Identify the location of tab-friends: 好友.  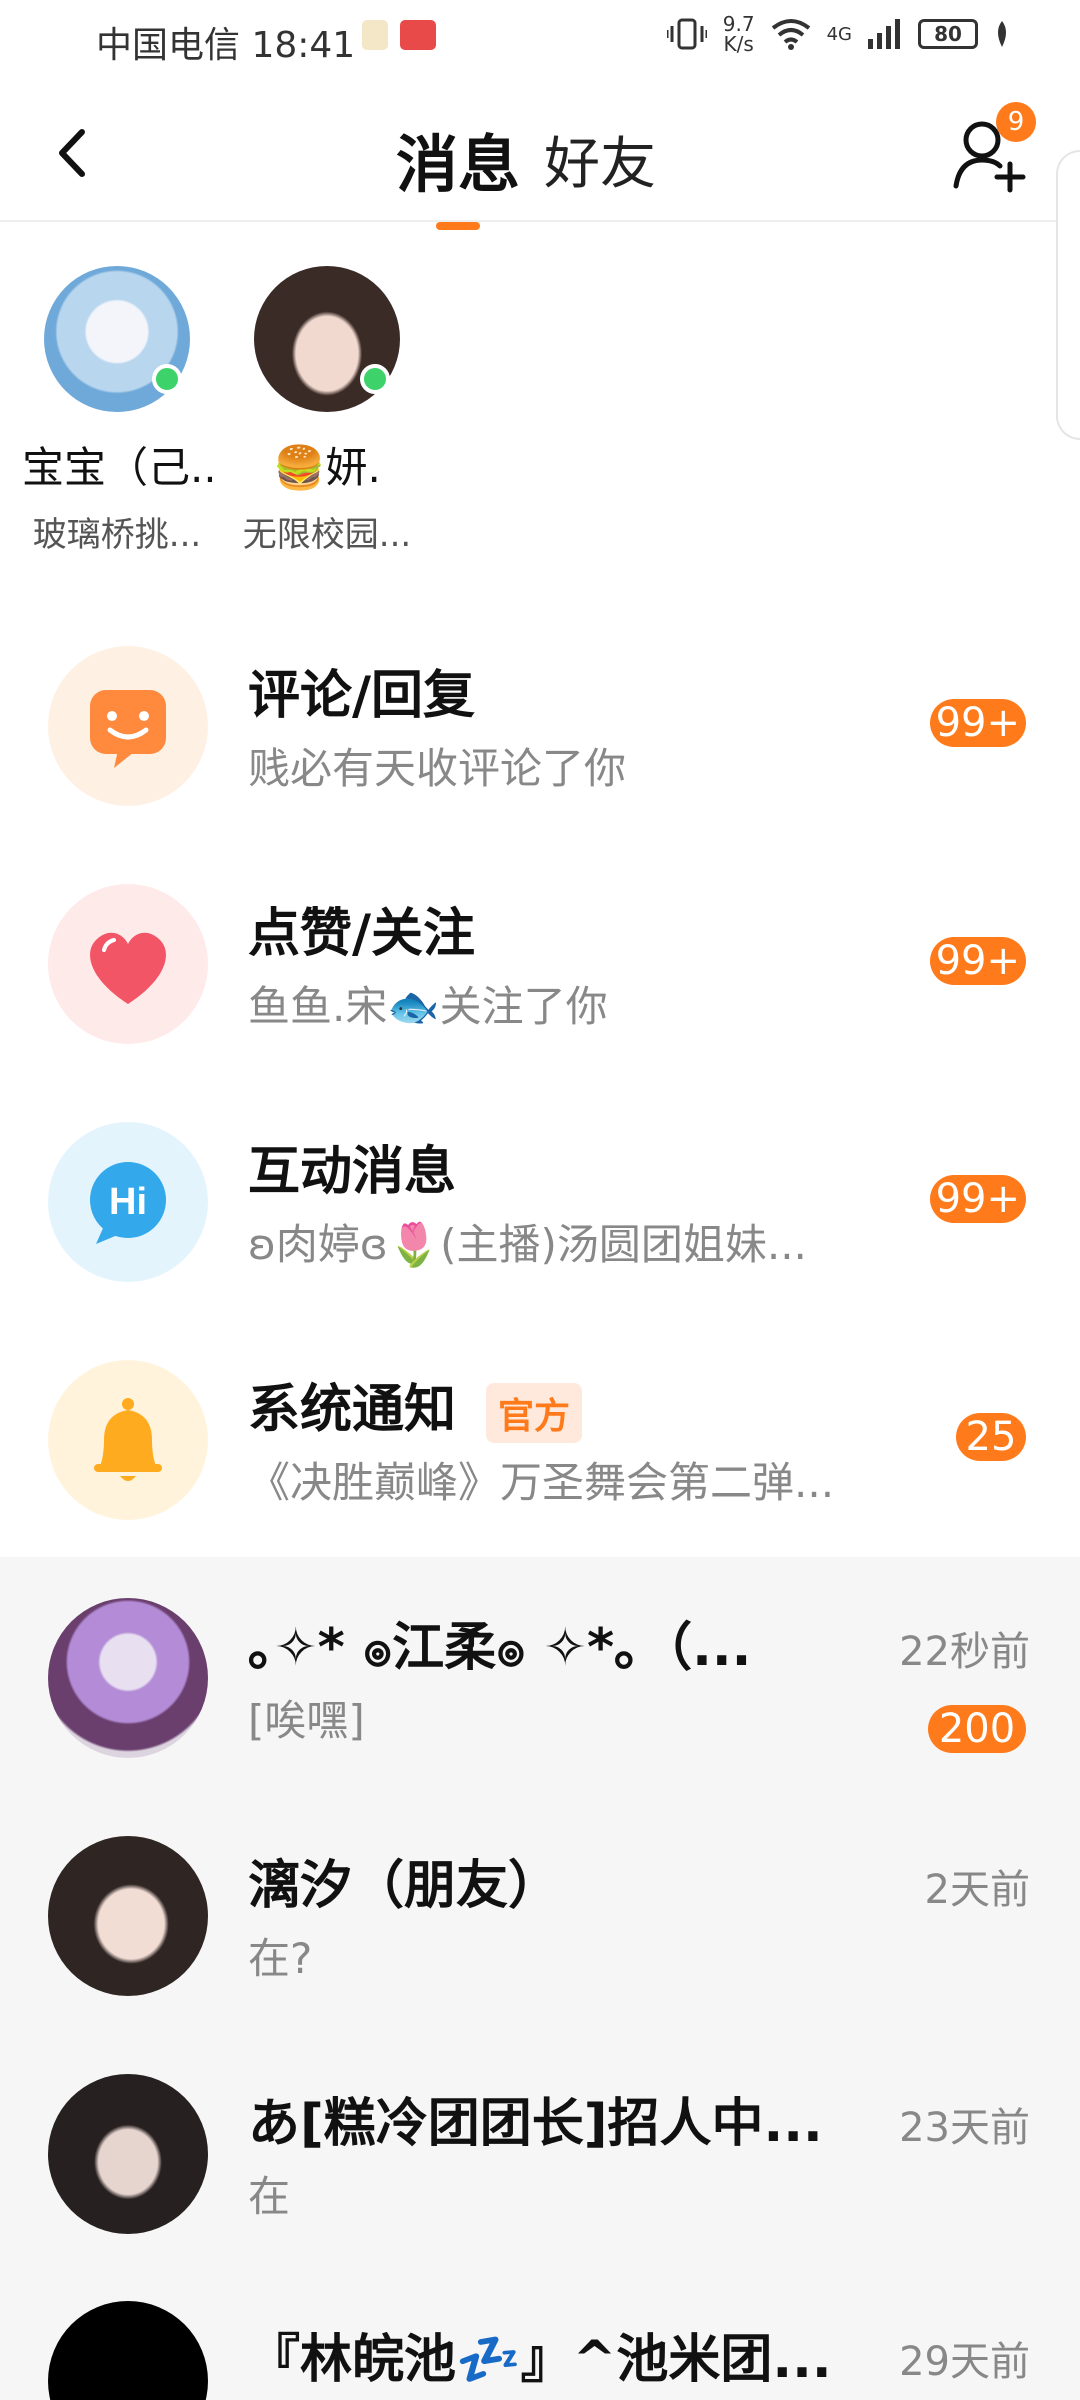
(600, 159).